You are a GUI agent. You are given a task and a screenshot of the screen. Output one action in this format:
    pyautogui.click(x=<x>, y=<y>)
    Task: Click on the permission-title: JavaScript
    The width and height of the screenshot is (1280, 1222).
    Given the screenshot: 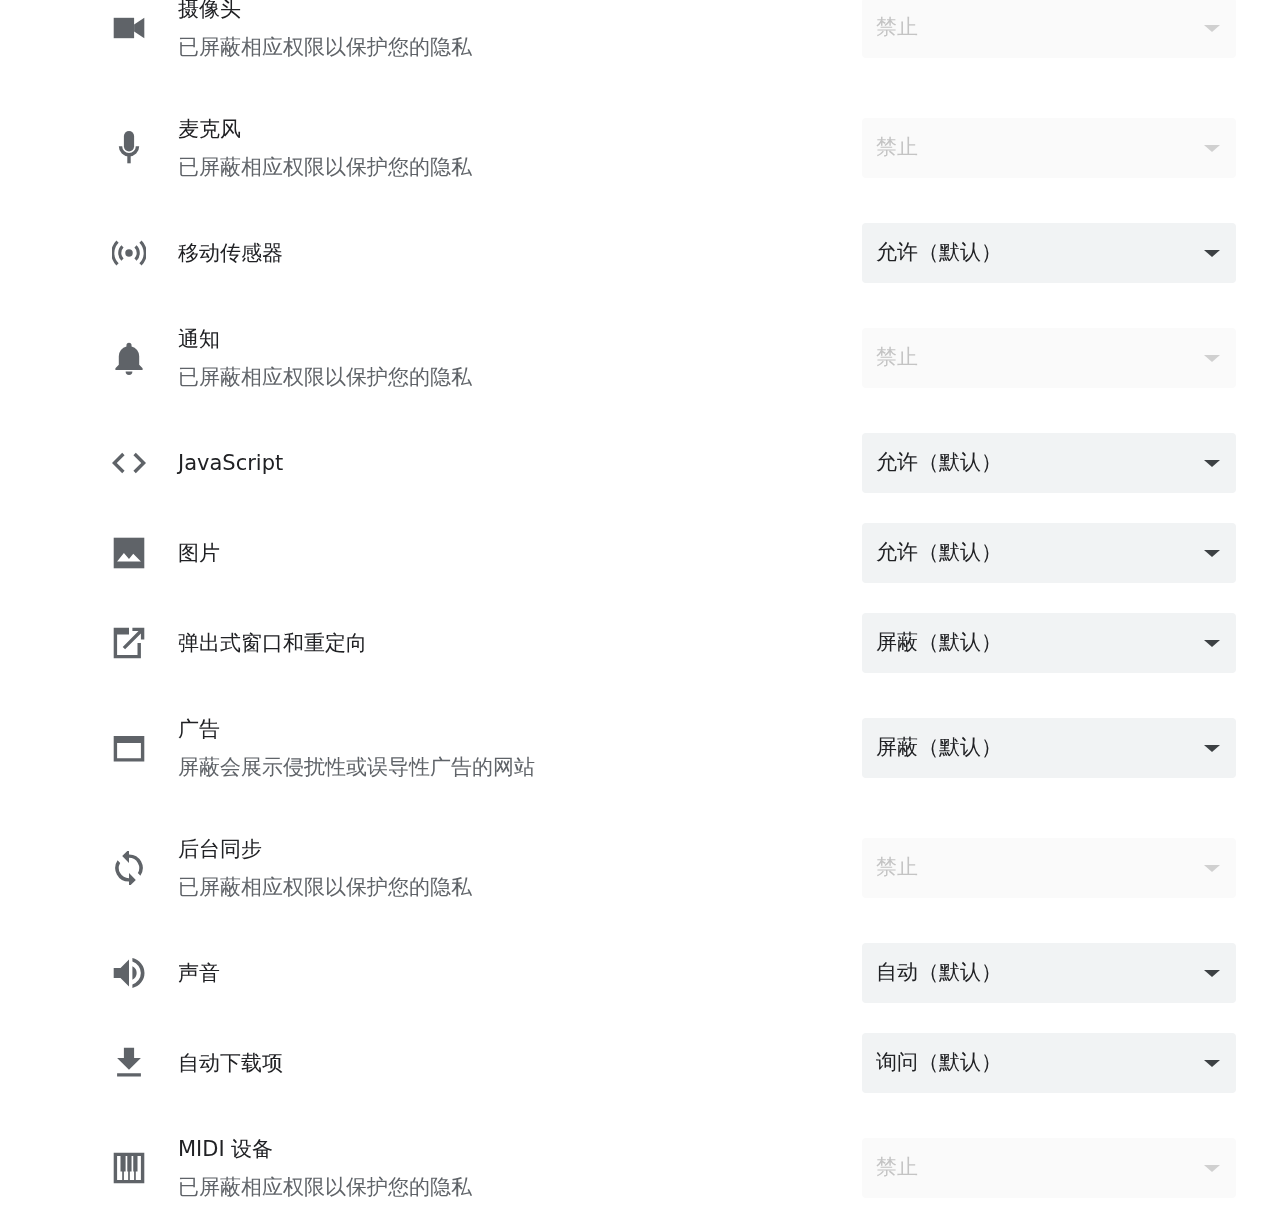 What is the action you would take?
    pyautogui.click(x=231, y=463)
    